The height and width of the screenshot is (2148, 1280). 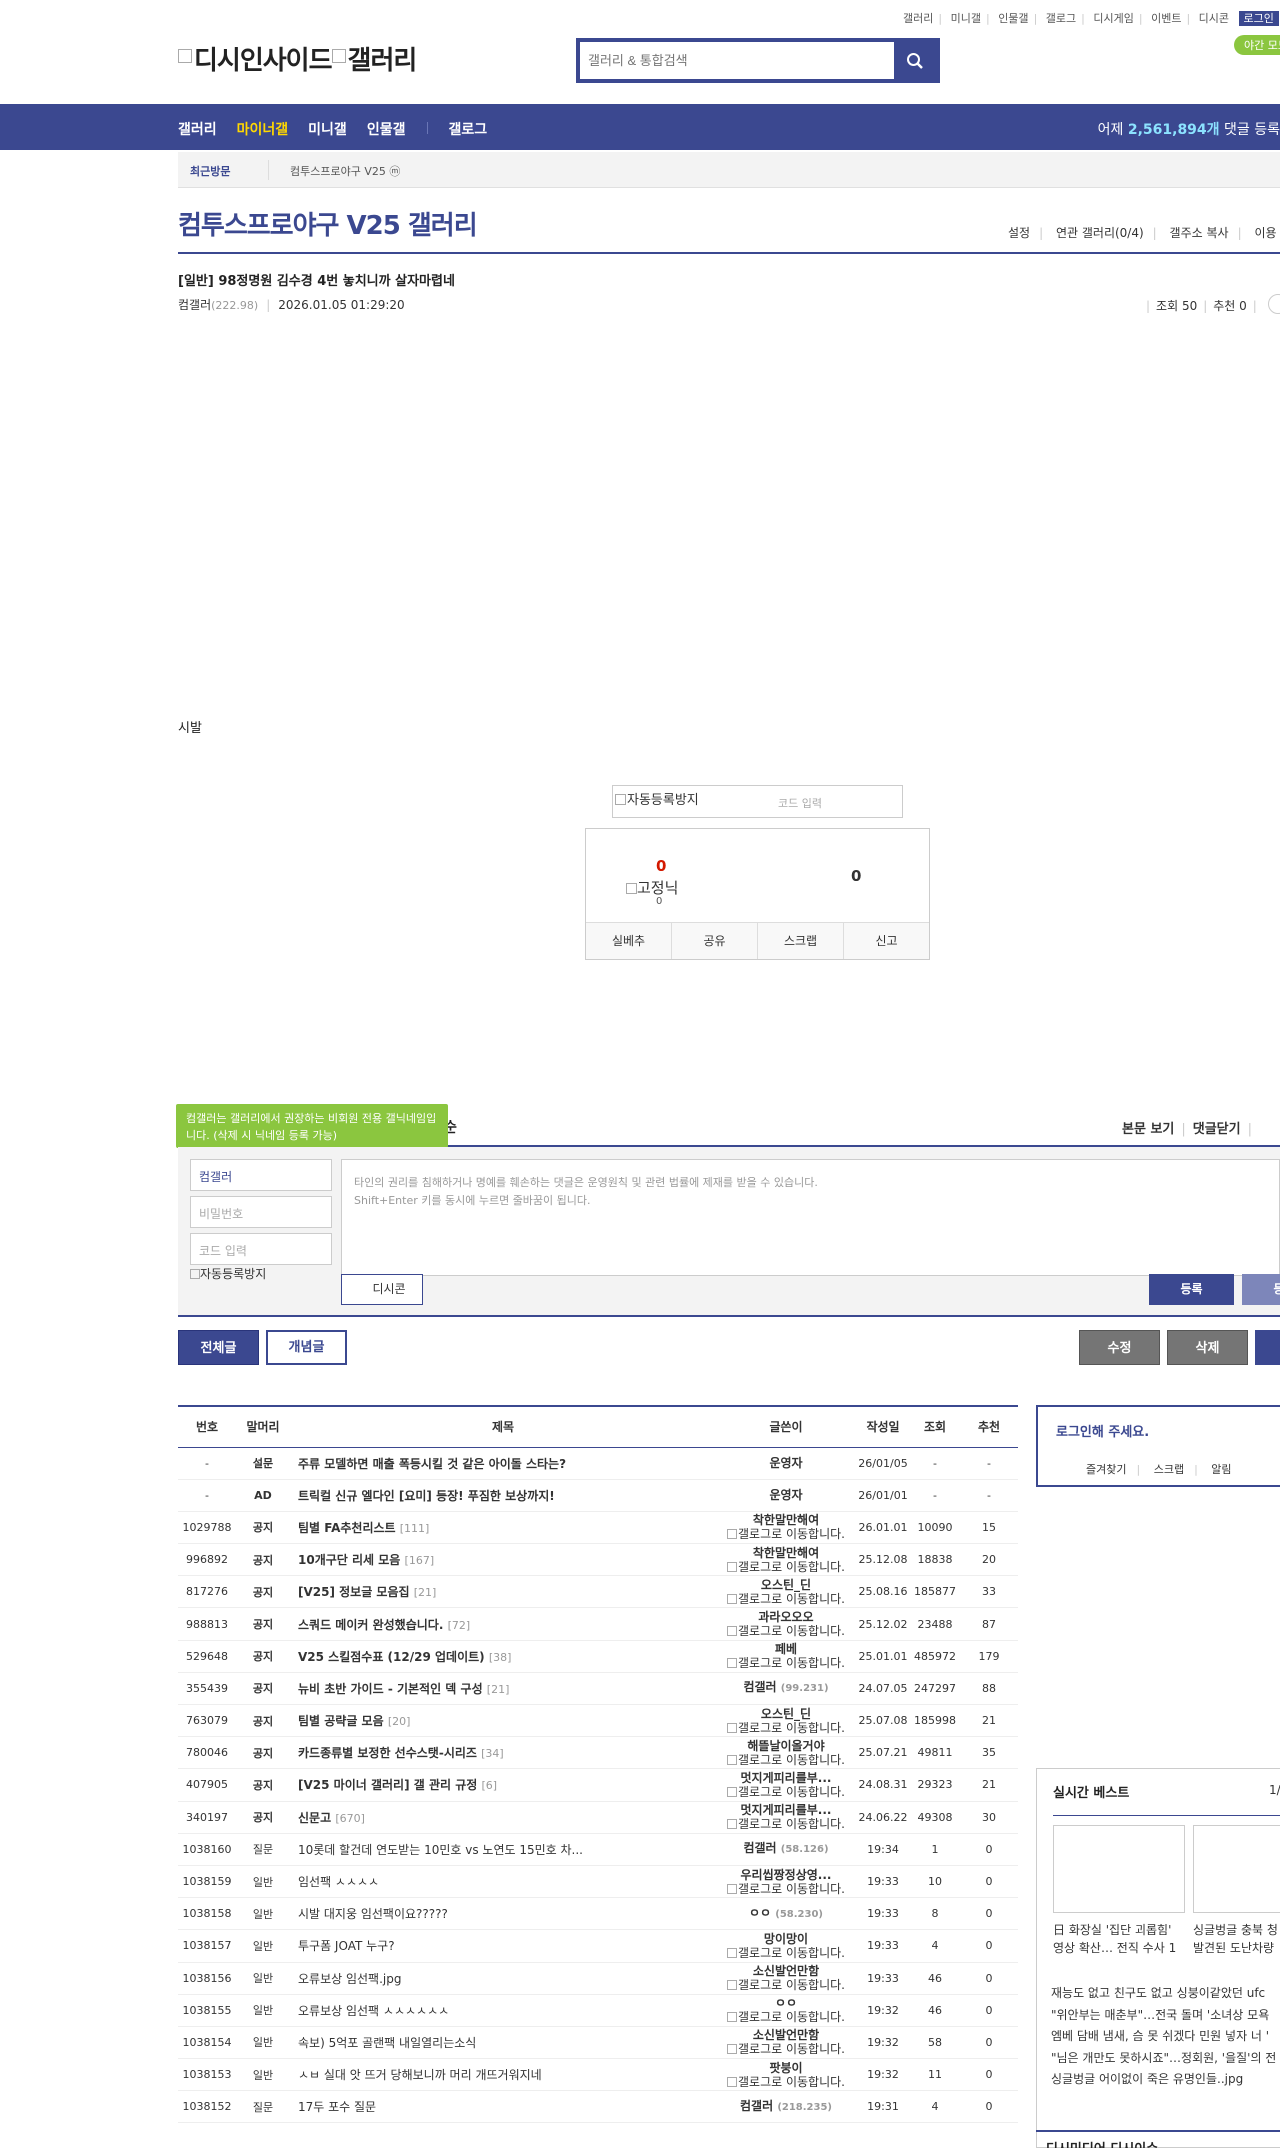 I want to click on best-recommend-button: 실베추, so click(x=629, y=941).